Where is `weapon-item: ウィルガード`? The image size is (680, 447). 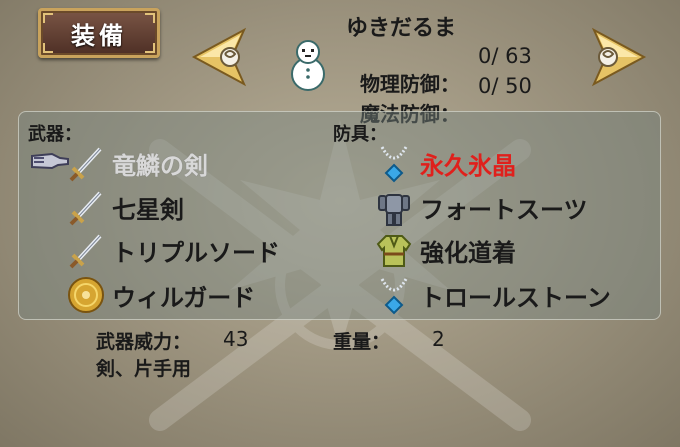 weapon-item: ウィルガード is located at coordinates (160, 295).